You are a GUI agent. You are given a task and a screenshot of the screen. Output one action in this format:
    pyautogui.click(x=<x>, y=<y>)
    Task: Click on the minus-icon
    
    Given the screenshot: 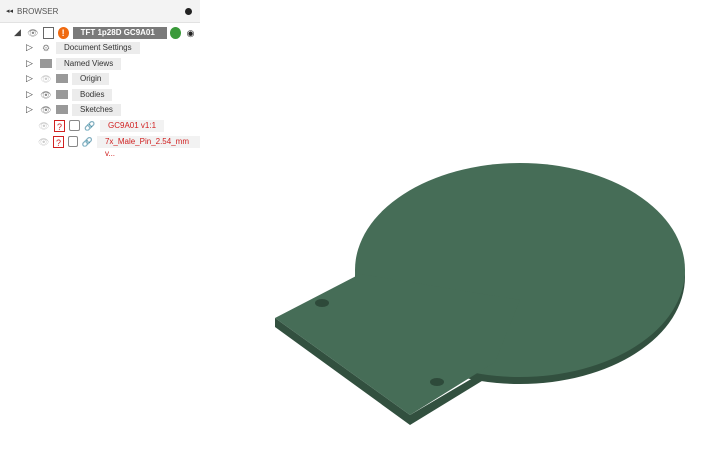 What is the action you would take?
    pyautogui.click(x=188, y=11)
    